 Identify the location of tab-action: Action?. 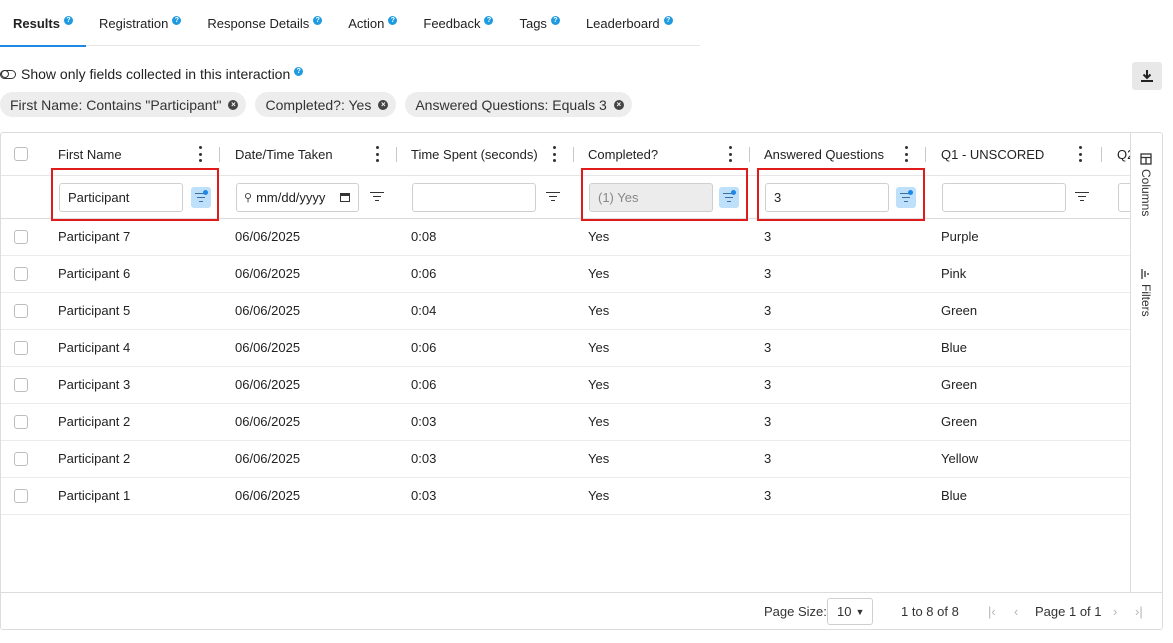
(372, 23).